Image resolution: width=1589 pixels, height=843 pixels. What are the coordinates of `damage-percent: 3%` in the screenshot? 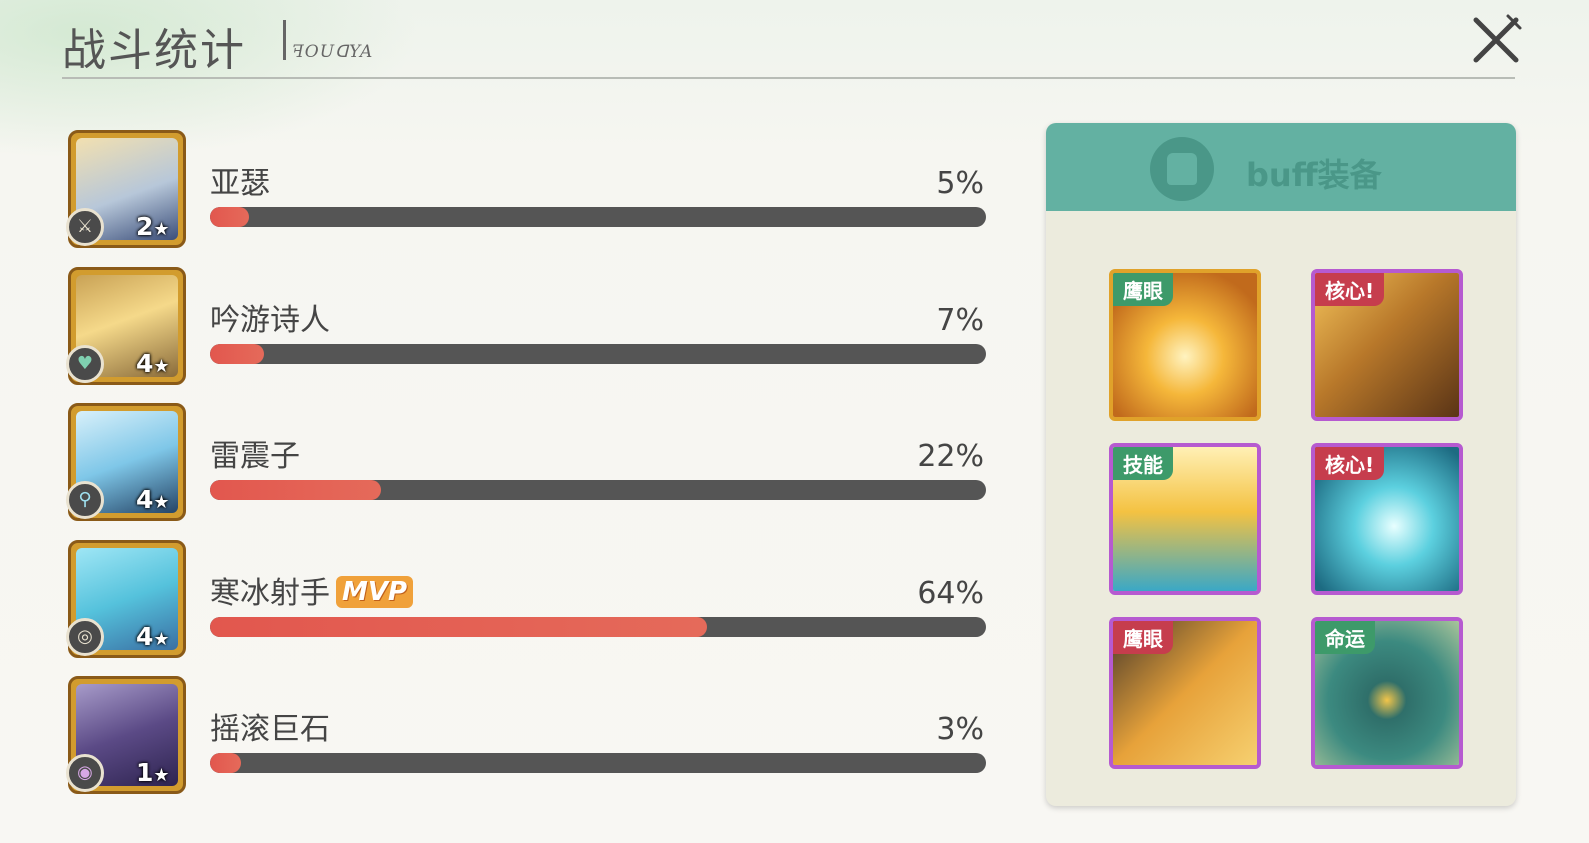 It's located at (960, 729).